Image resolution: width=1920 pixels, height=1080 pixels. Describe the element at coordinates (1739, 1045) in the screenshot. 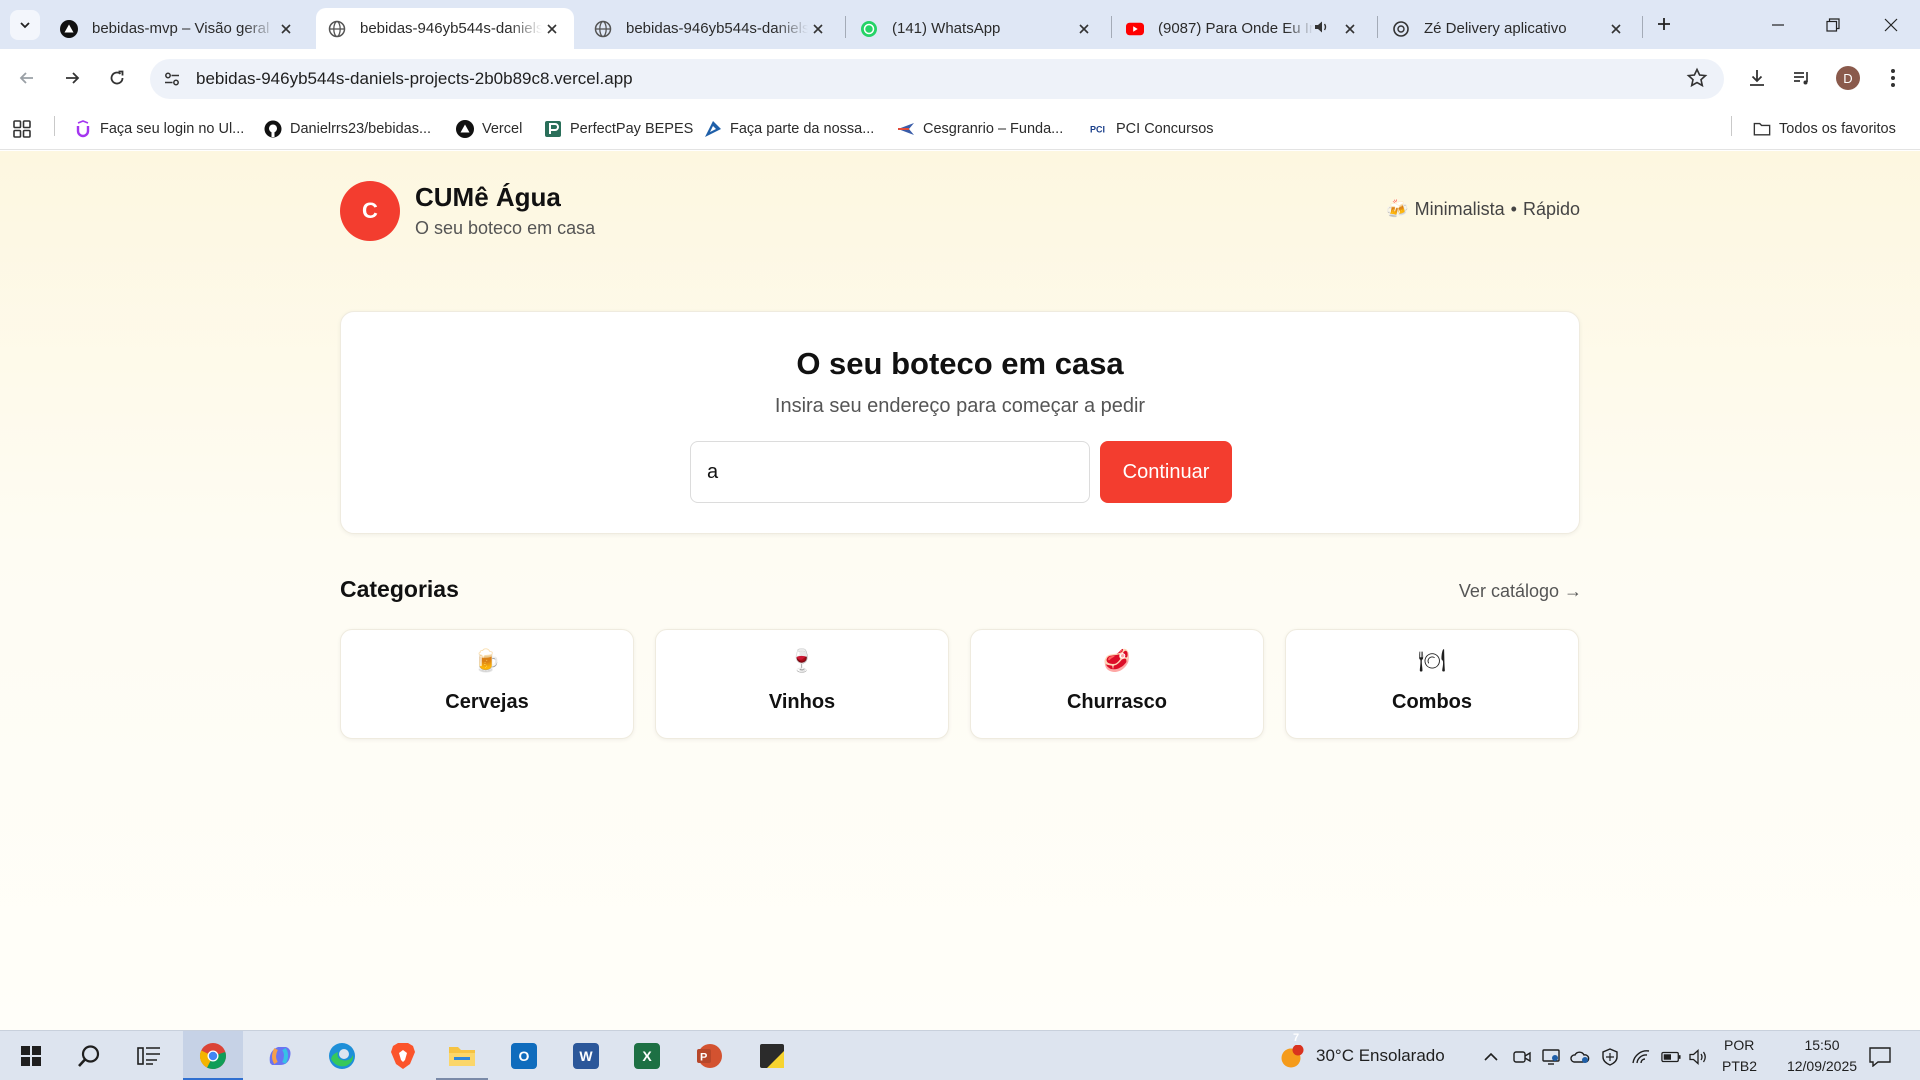

I see `language-indicator: POR` at that location.